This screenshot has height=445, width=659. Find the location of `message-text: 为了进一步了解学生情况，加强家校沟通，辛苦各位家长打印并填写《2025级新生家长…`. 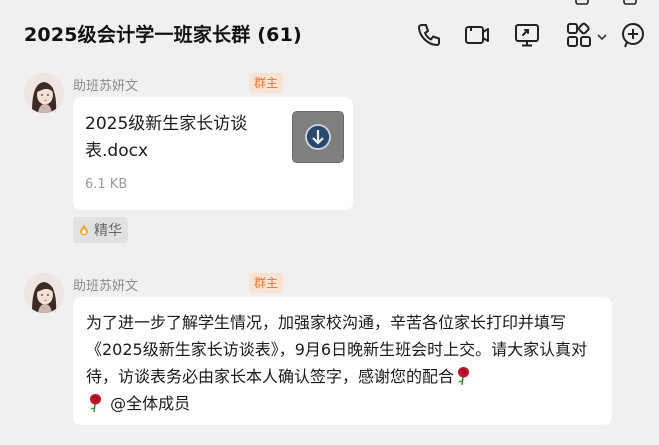

message-text: 为了进一步了解学生情况，加强家校沟通，辛苦各位家长打印并填写《2025级新生家长… is located at coordinates (337, 349).